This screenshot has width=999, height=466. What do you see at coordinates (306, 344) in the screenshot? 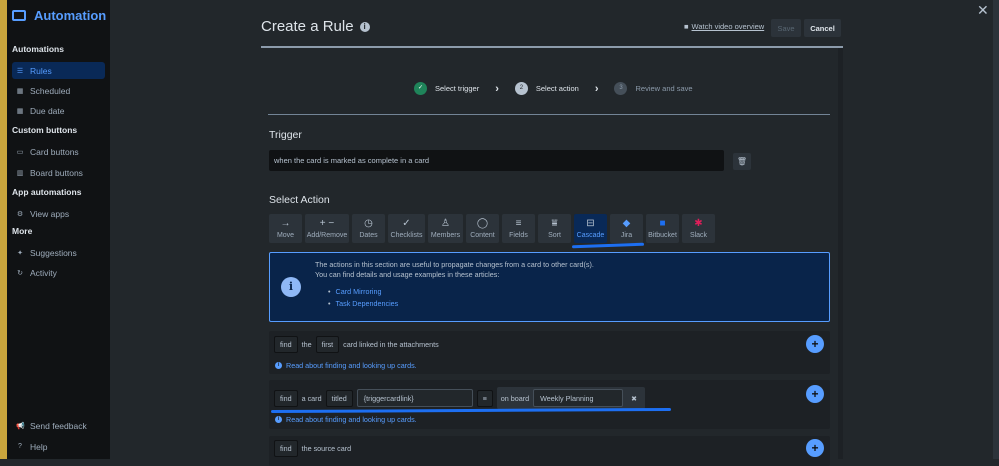
I see `text: the` at bounding box center [306, 344].